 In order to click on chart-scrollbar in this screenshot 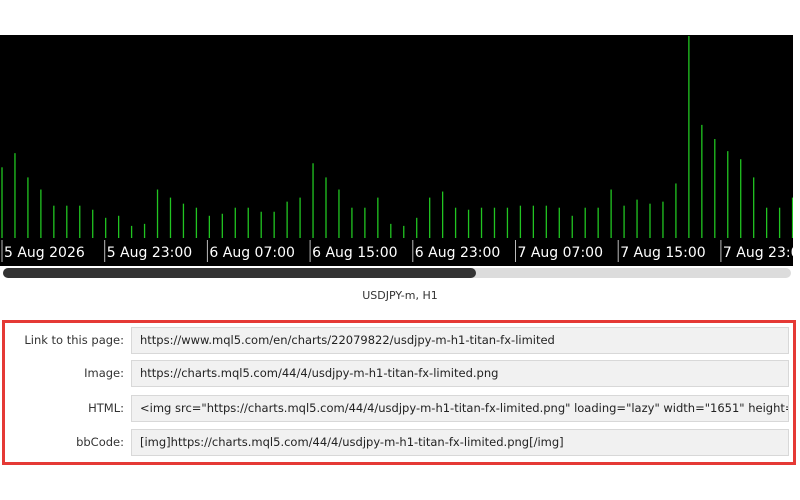, I will do `click(397, 273)`.